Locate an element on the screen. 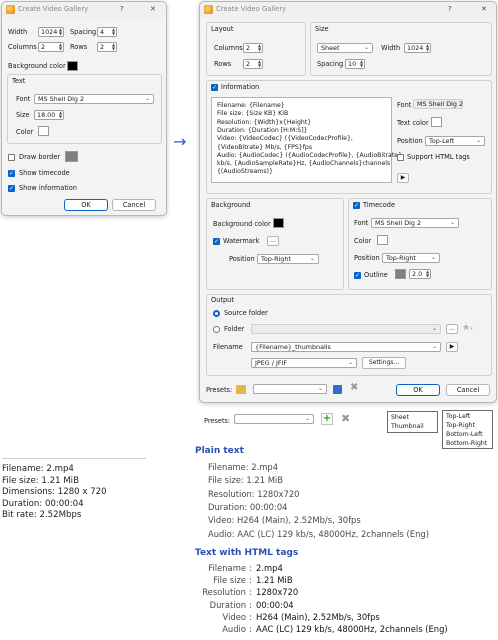  info-text-color-swatch is located at coordinates (436, 122).